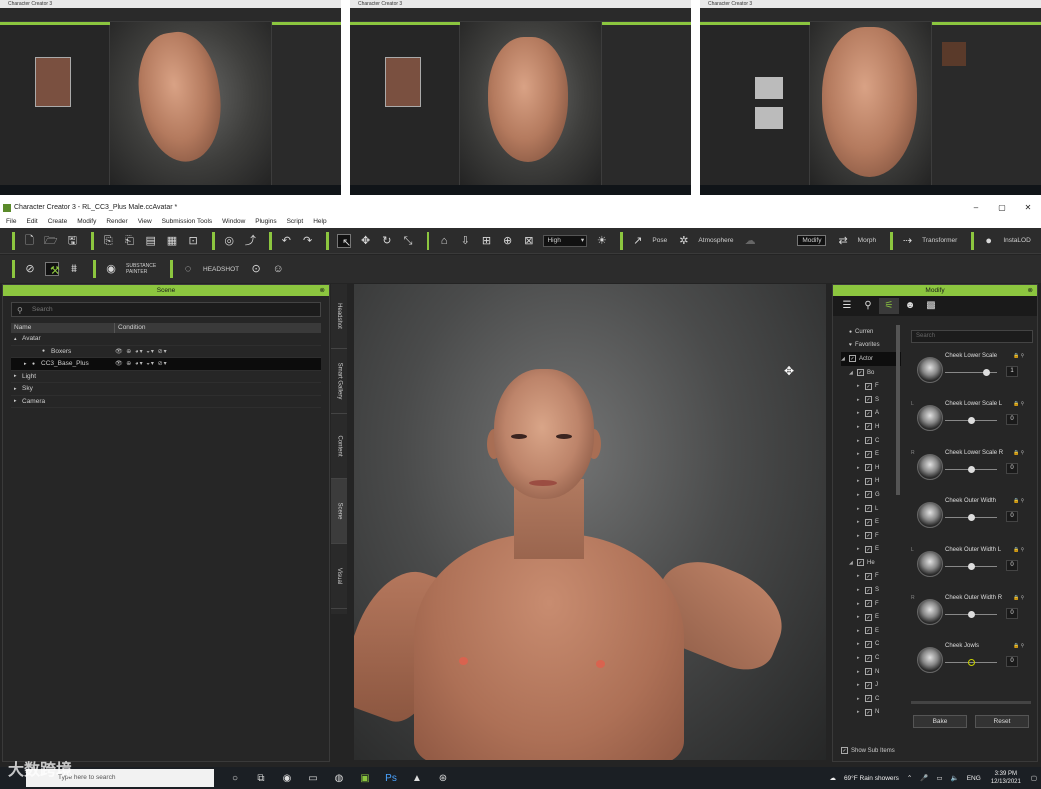 This screenshot has width=1041, height=789. What do you see at coordinates (507, 241) in the screenshot?
I see `frame-icon: ⊕` at bounding box center [507, 241].